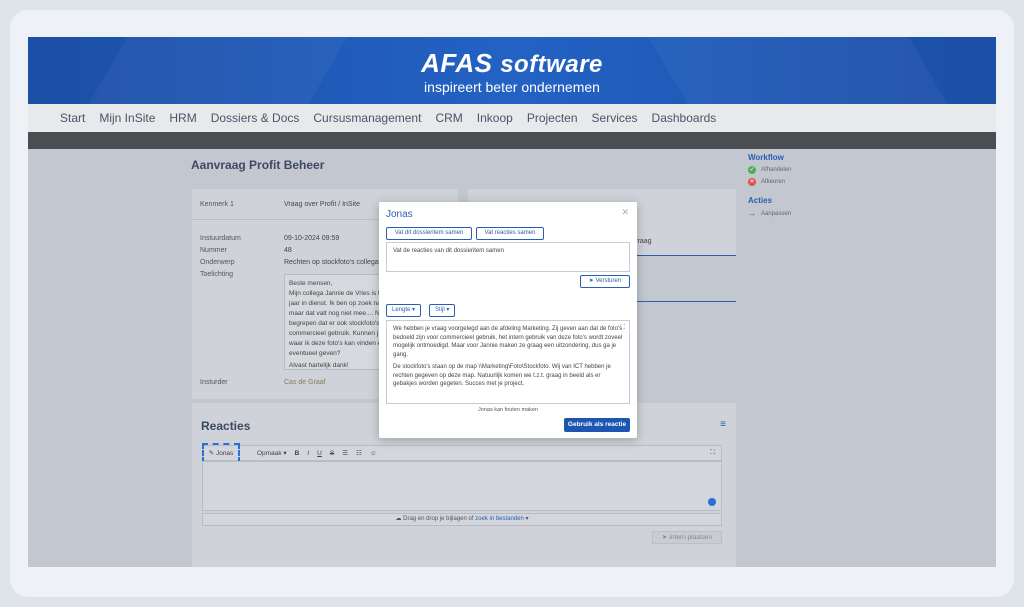 The image size is (1024, 607). Describe the element at coordinates (769, 170) in the screenshot. I see `workflow-afhandelen: ✓ Afhandelen` at that location.